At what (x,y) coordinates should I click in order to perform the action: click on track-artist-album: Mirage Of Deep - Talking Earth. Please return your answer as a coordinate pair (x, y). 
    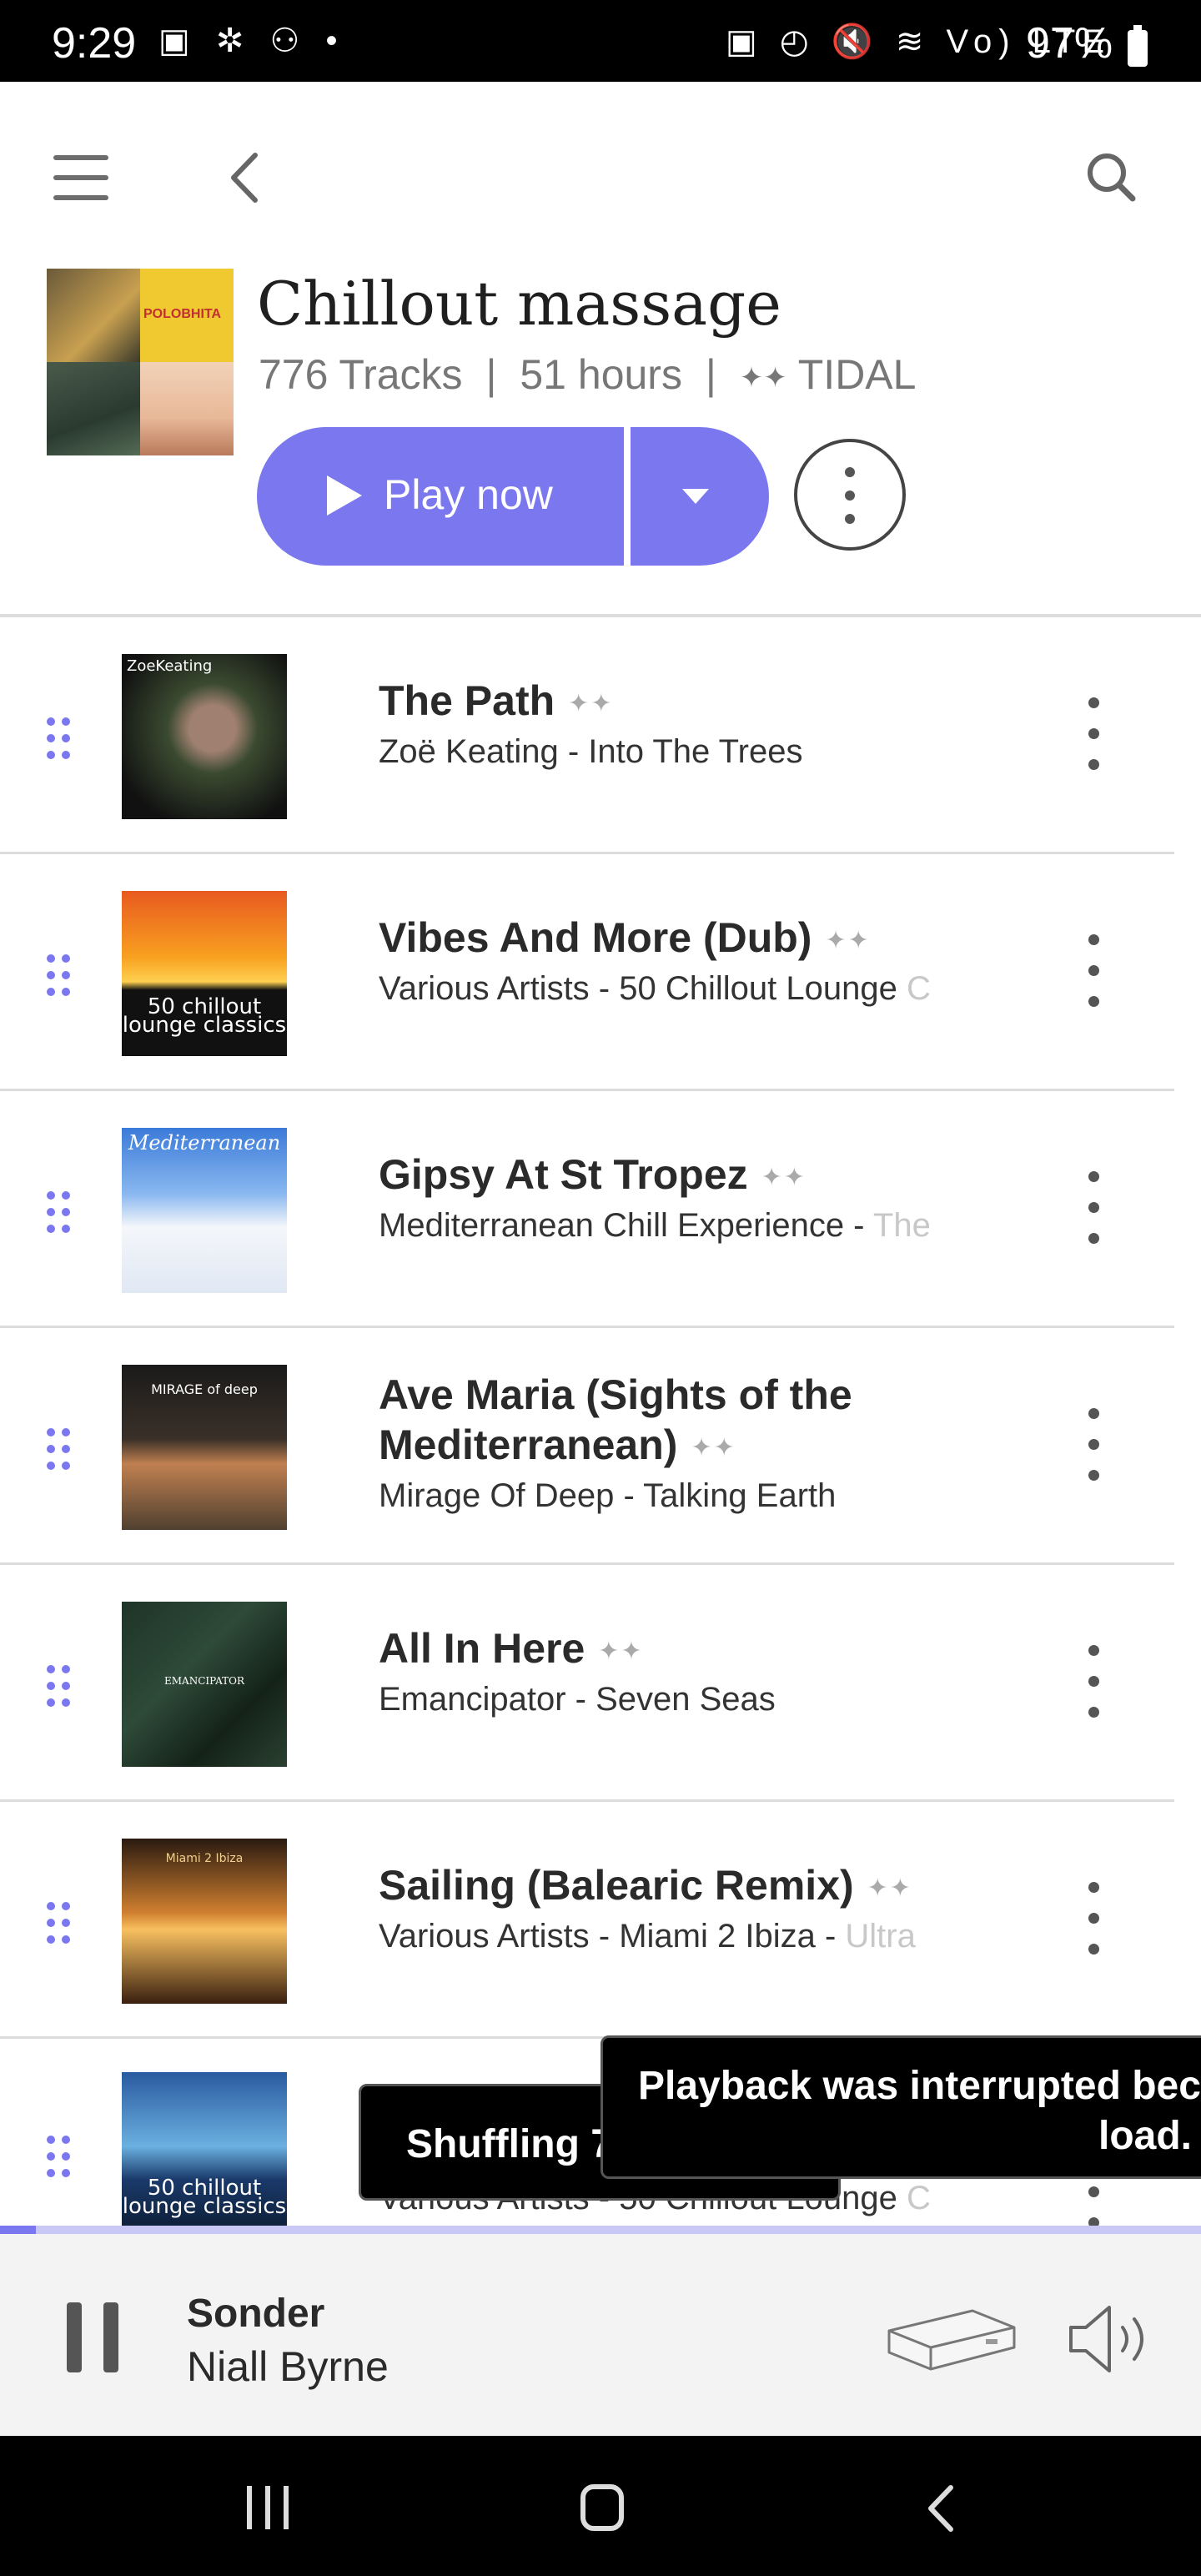
    Looking at the image, I should click on (608, 1495).